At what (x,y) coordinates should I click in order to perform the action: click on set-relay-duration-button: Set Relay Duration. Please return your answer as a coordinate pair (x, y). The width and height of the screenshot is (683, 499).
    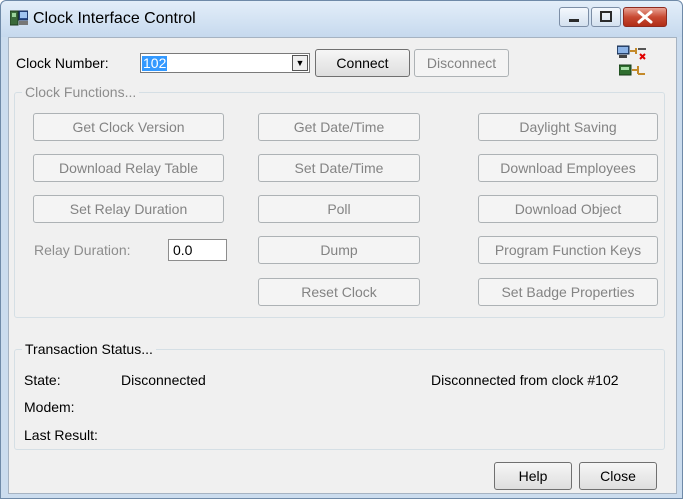
    Looking at the image, I should click on (128, 209).